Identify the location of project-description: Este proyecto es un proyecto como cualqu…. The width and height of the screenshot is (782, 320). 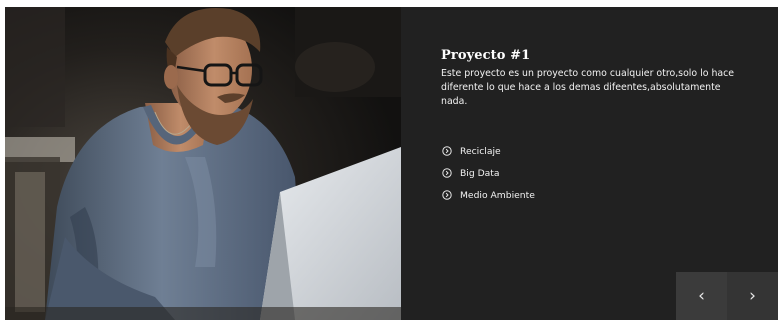
(588, 87).